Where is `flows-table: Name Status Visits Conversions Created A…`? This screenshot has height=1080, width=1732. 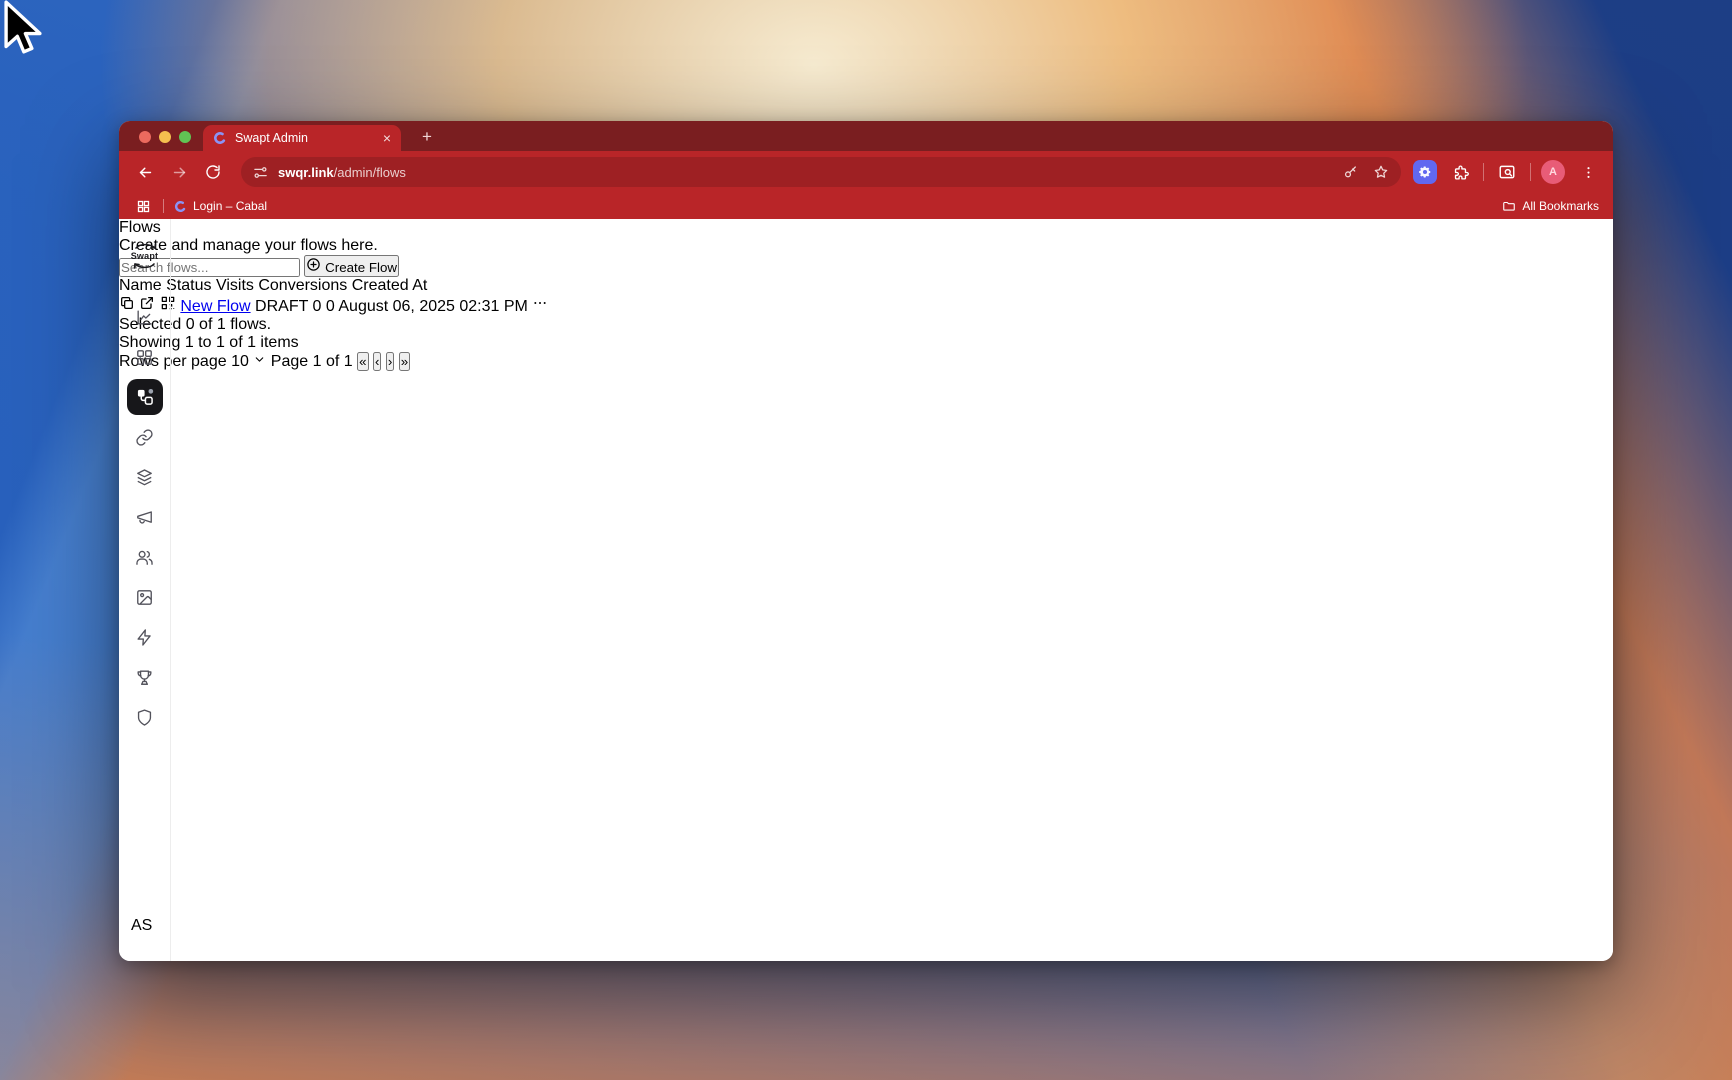
flows-table: Name Status Visits Conversions Created A… is located at coordinates (866, 296).